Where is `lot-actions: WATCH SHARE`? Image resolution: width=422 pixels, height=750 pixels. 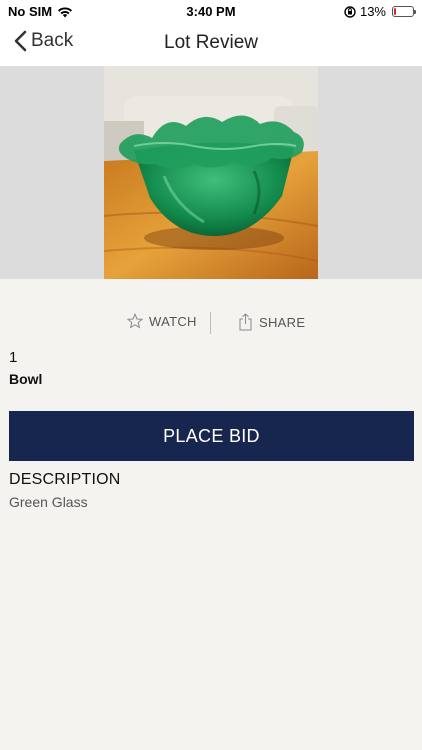 lot-actions: WATCH SHARE is located at coordinates (211, 323).